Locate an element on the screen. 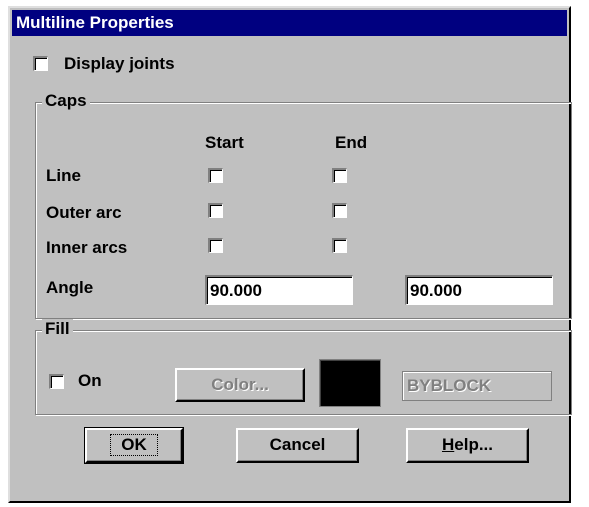  help-button-hotkey: H is located at coordinates (448, 444).